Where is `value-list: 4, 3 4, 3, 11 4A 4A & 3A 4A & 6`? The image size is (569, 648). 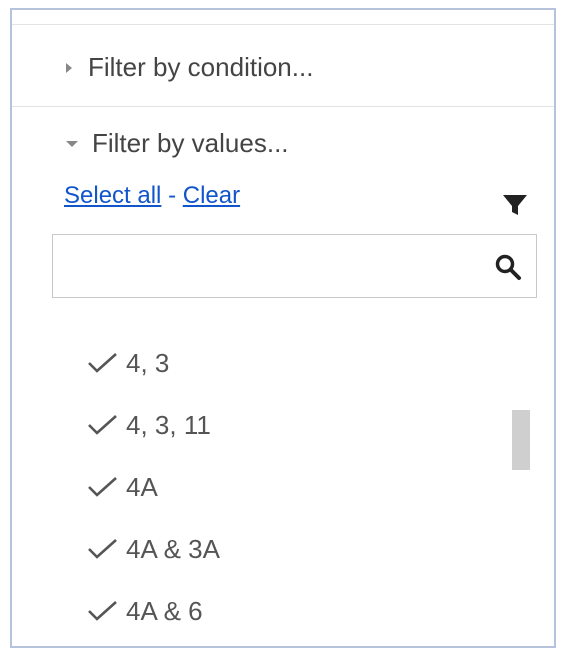
value-list: 4, 3 4, 3, 11 4A 4A & 3A 4A & 6 is located at coordinates (153, 487).